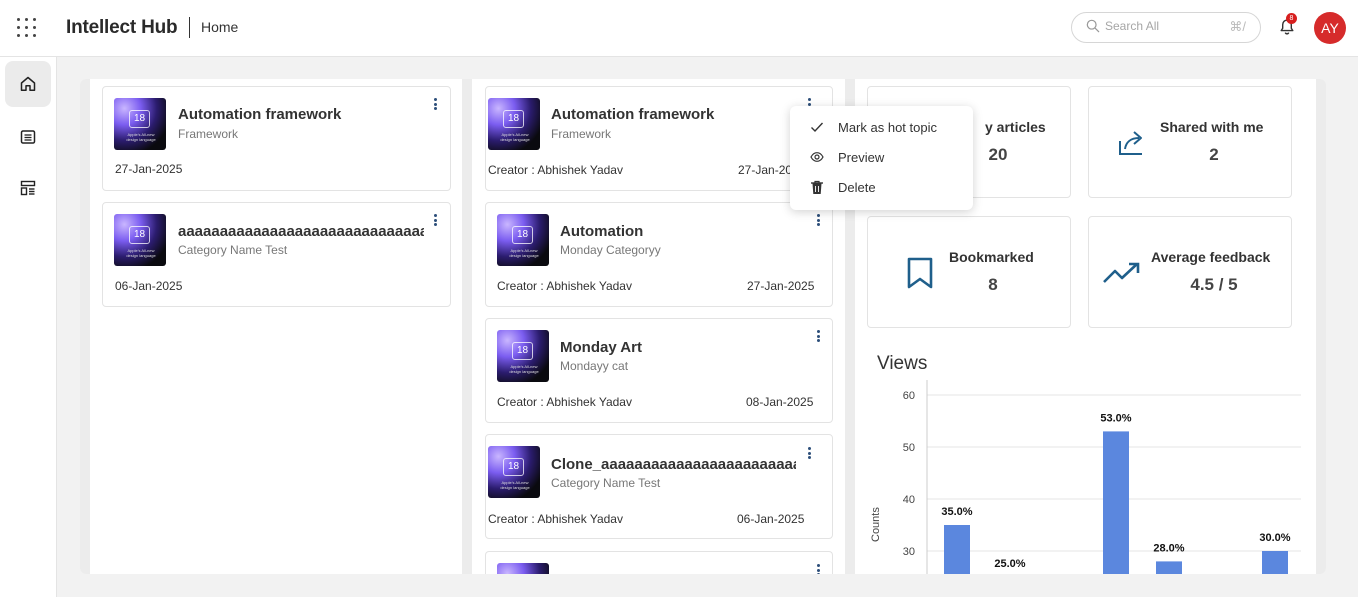 The image size is (1358, 597). What do you see at coordinates (1274, 538) in the screenshot?
I see `bar-data-label: 30.0%` at bounding box center [1274, 538].